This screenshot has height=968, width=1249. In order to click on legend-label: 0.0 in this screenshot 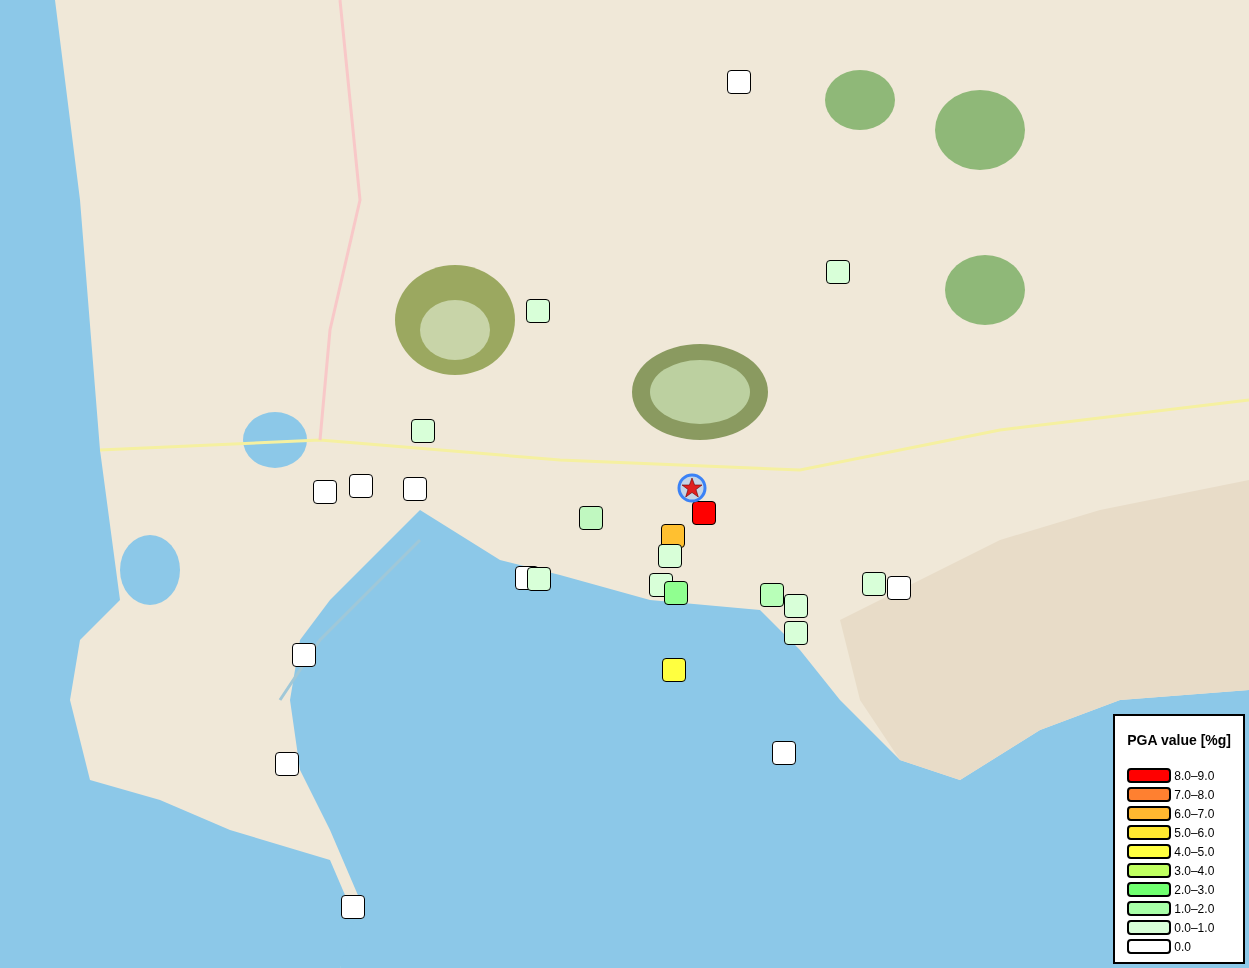, I will do `click(1182, 946)`.